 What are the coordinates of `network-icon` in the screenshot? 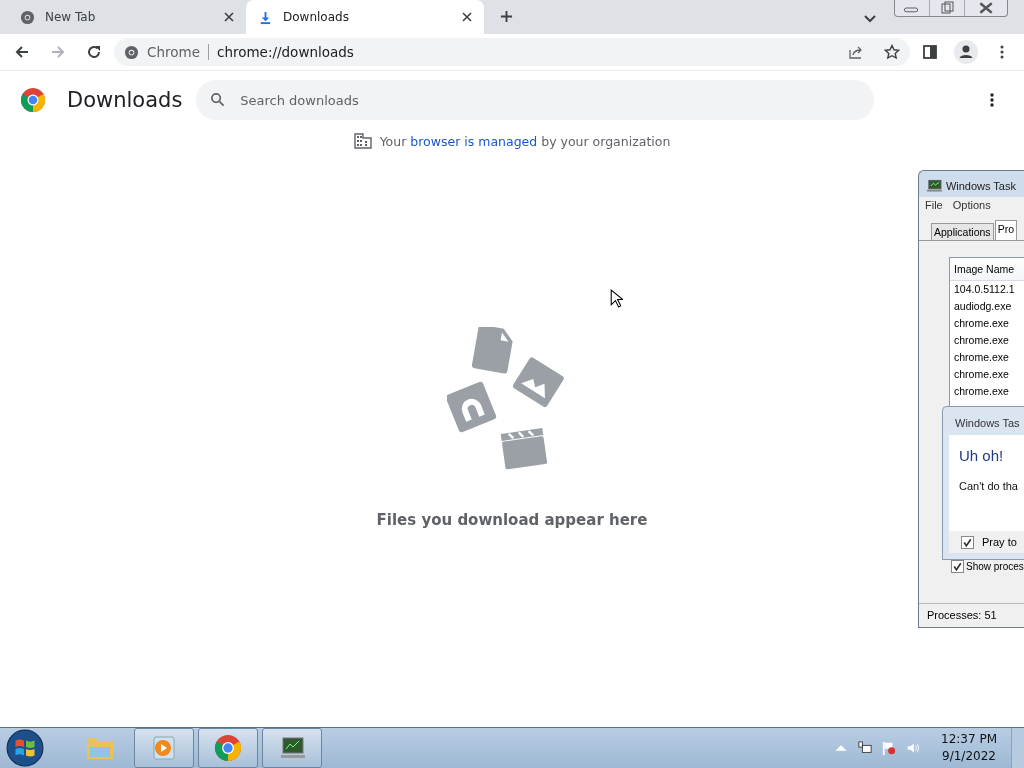 It's located at (865, 748).